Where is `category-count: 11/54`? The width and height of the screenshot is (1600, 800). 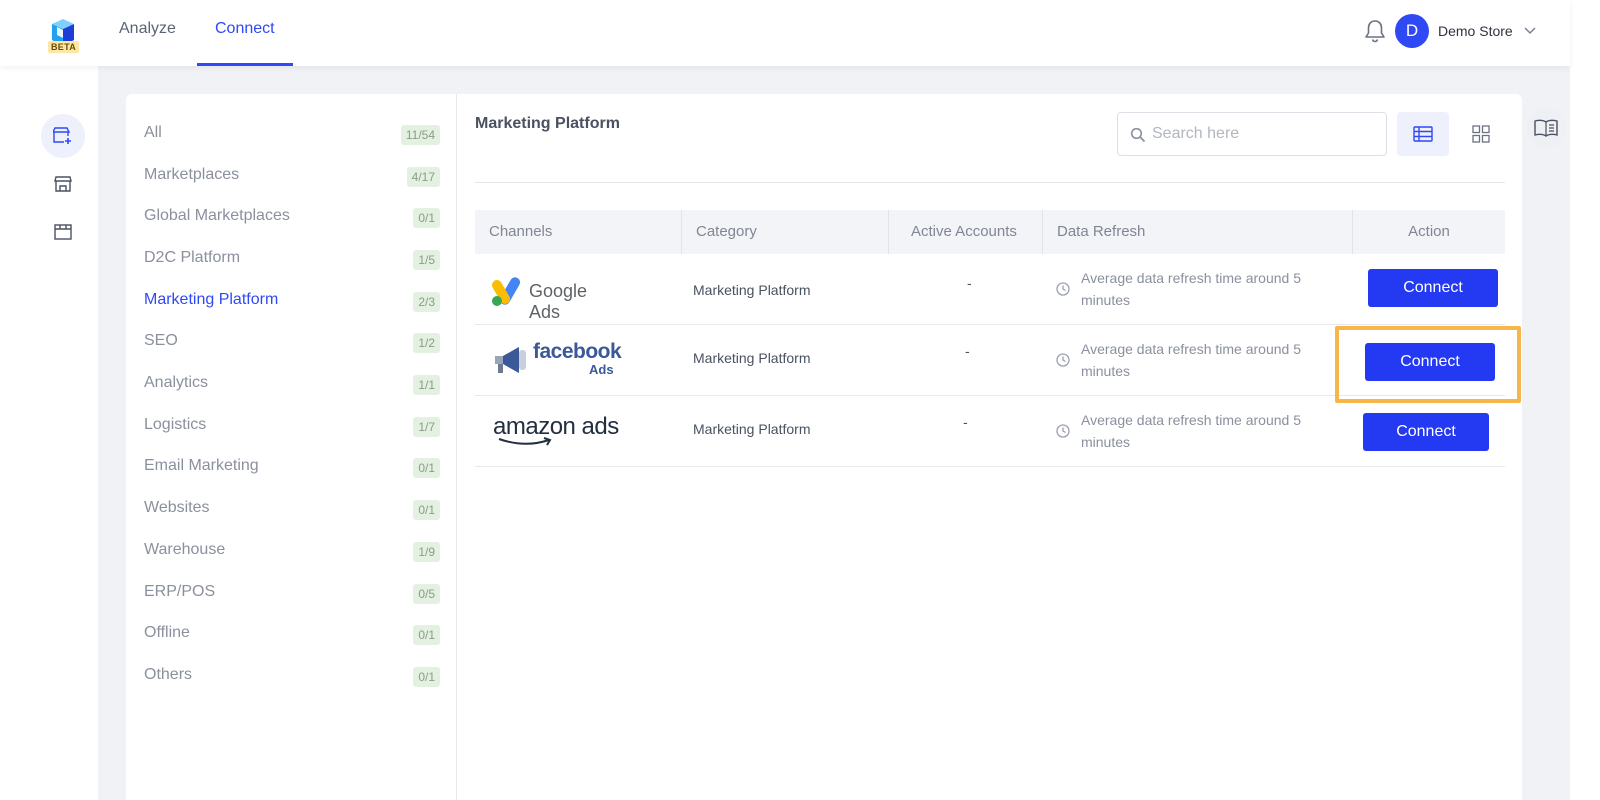
category-count: 11/54 is located at coordinates (420, 135).